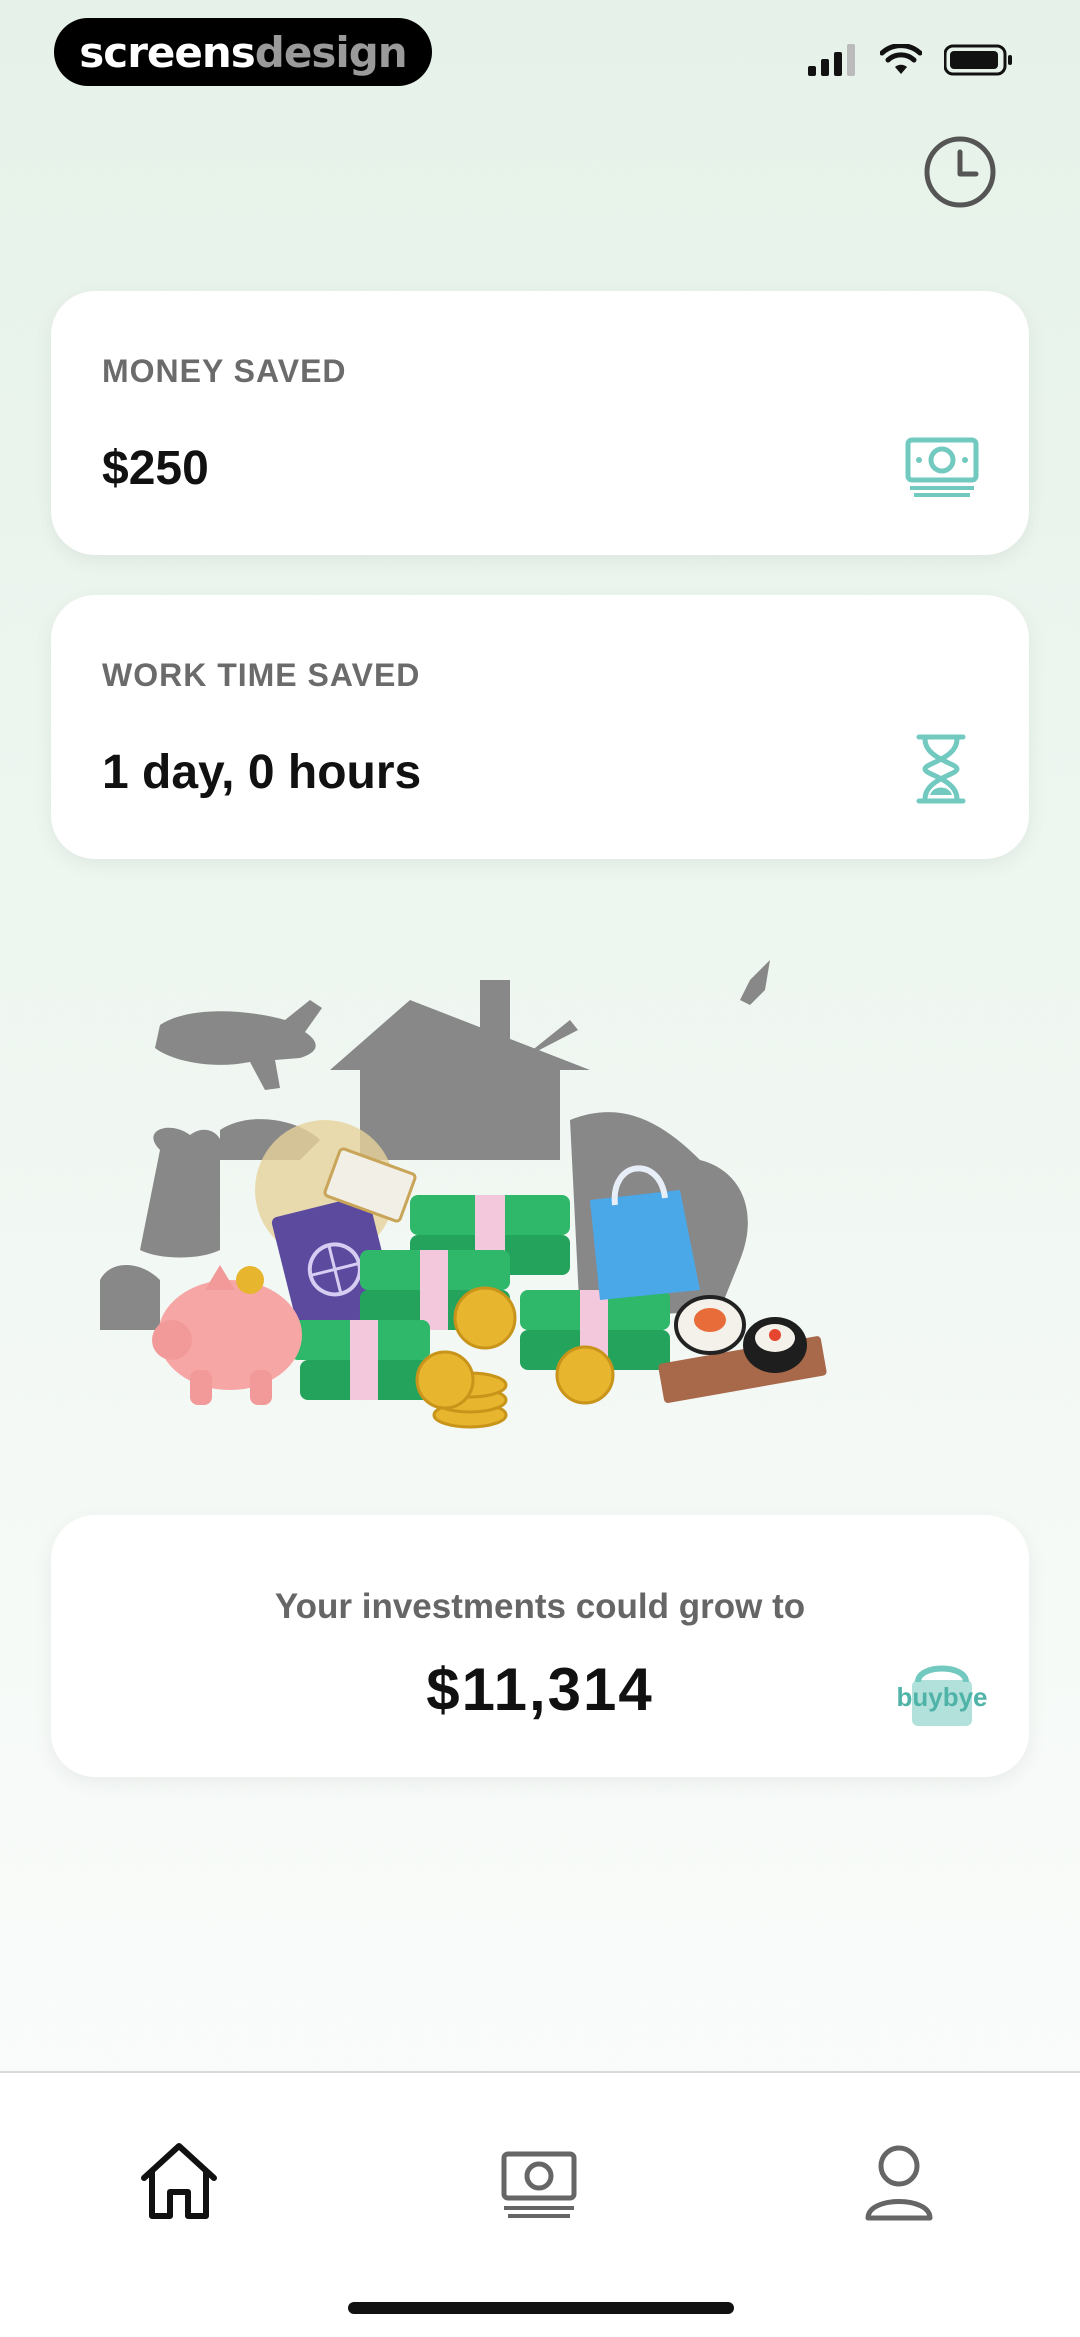 This screenshot has width=1080, height=2337. I want to click on buybye-logo-text: buybye, so click(941, 1697).